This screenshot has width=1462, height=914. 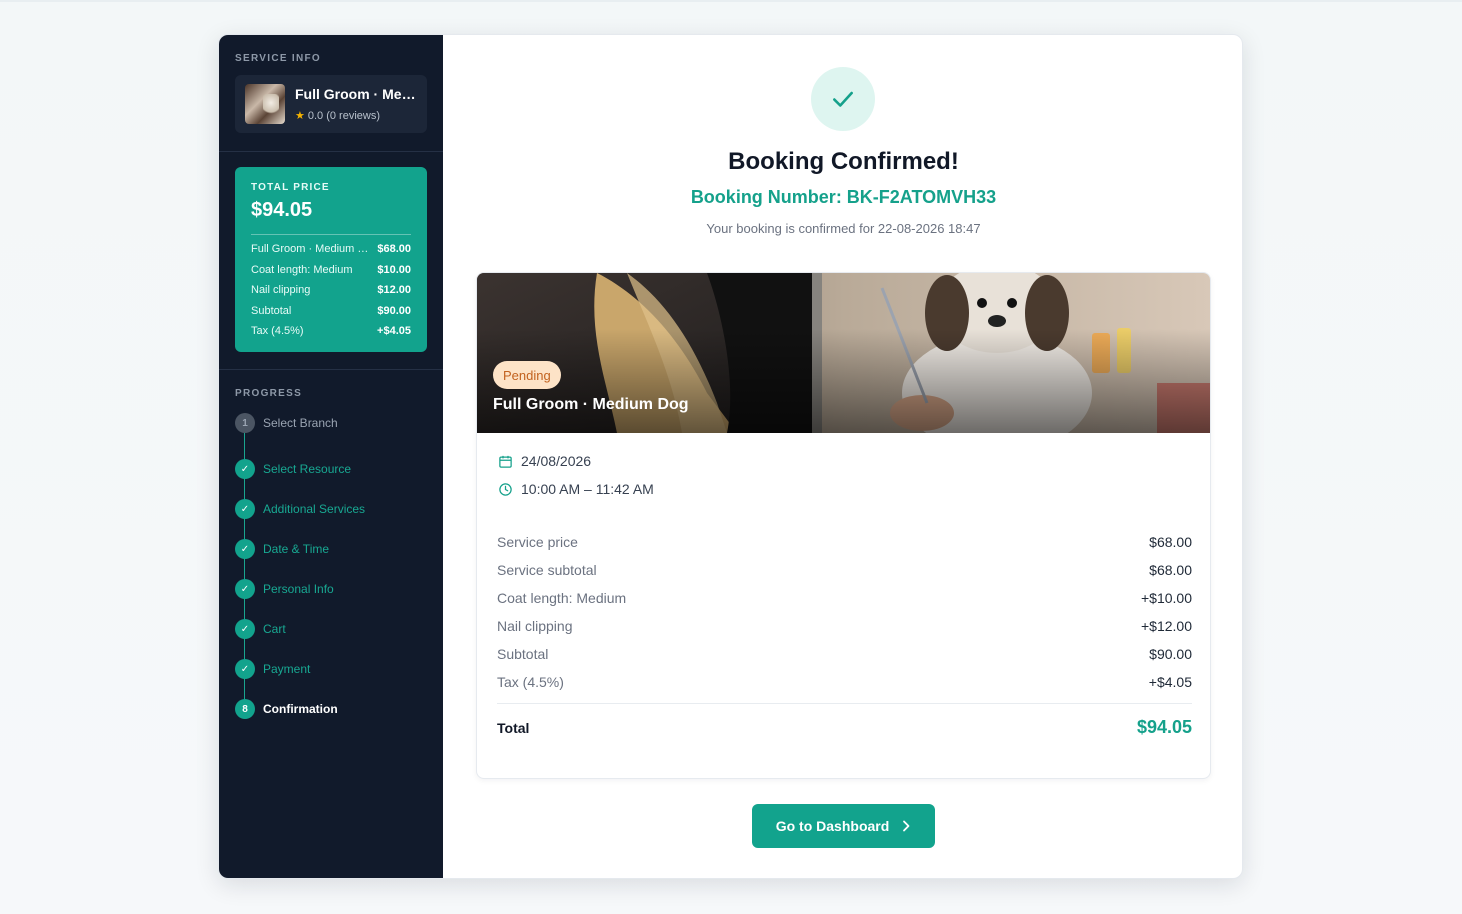 I want to click on service-thumbnail, so click(x=265, y=104).